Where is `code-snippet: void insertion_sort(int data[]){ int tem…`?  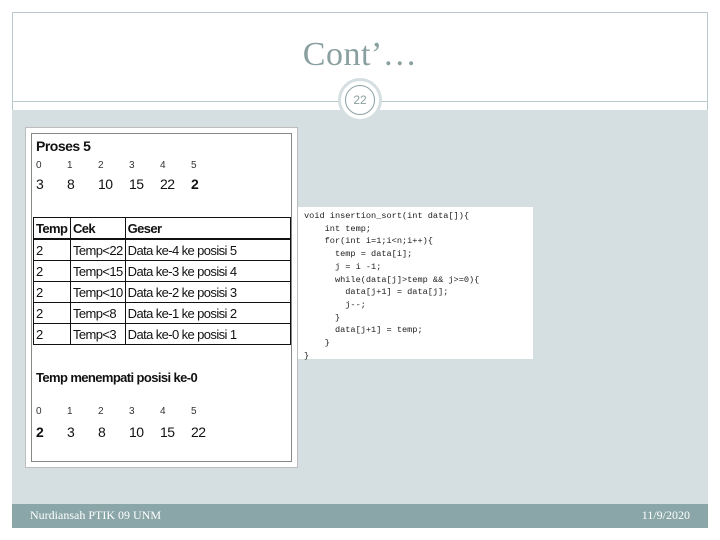
code-snippet: void insertion_sort(int data[]){ int tem… is located at coordinates (415, 284).